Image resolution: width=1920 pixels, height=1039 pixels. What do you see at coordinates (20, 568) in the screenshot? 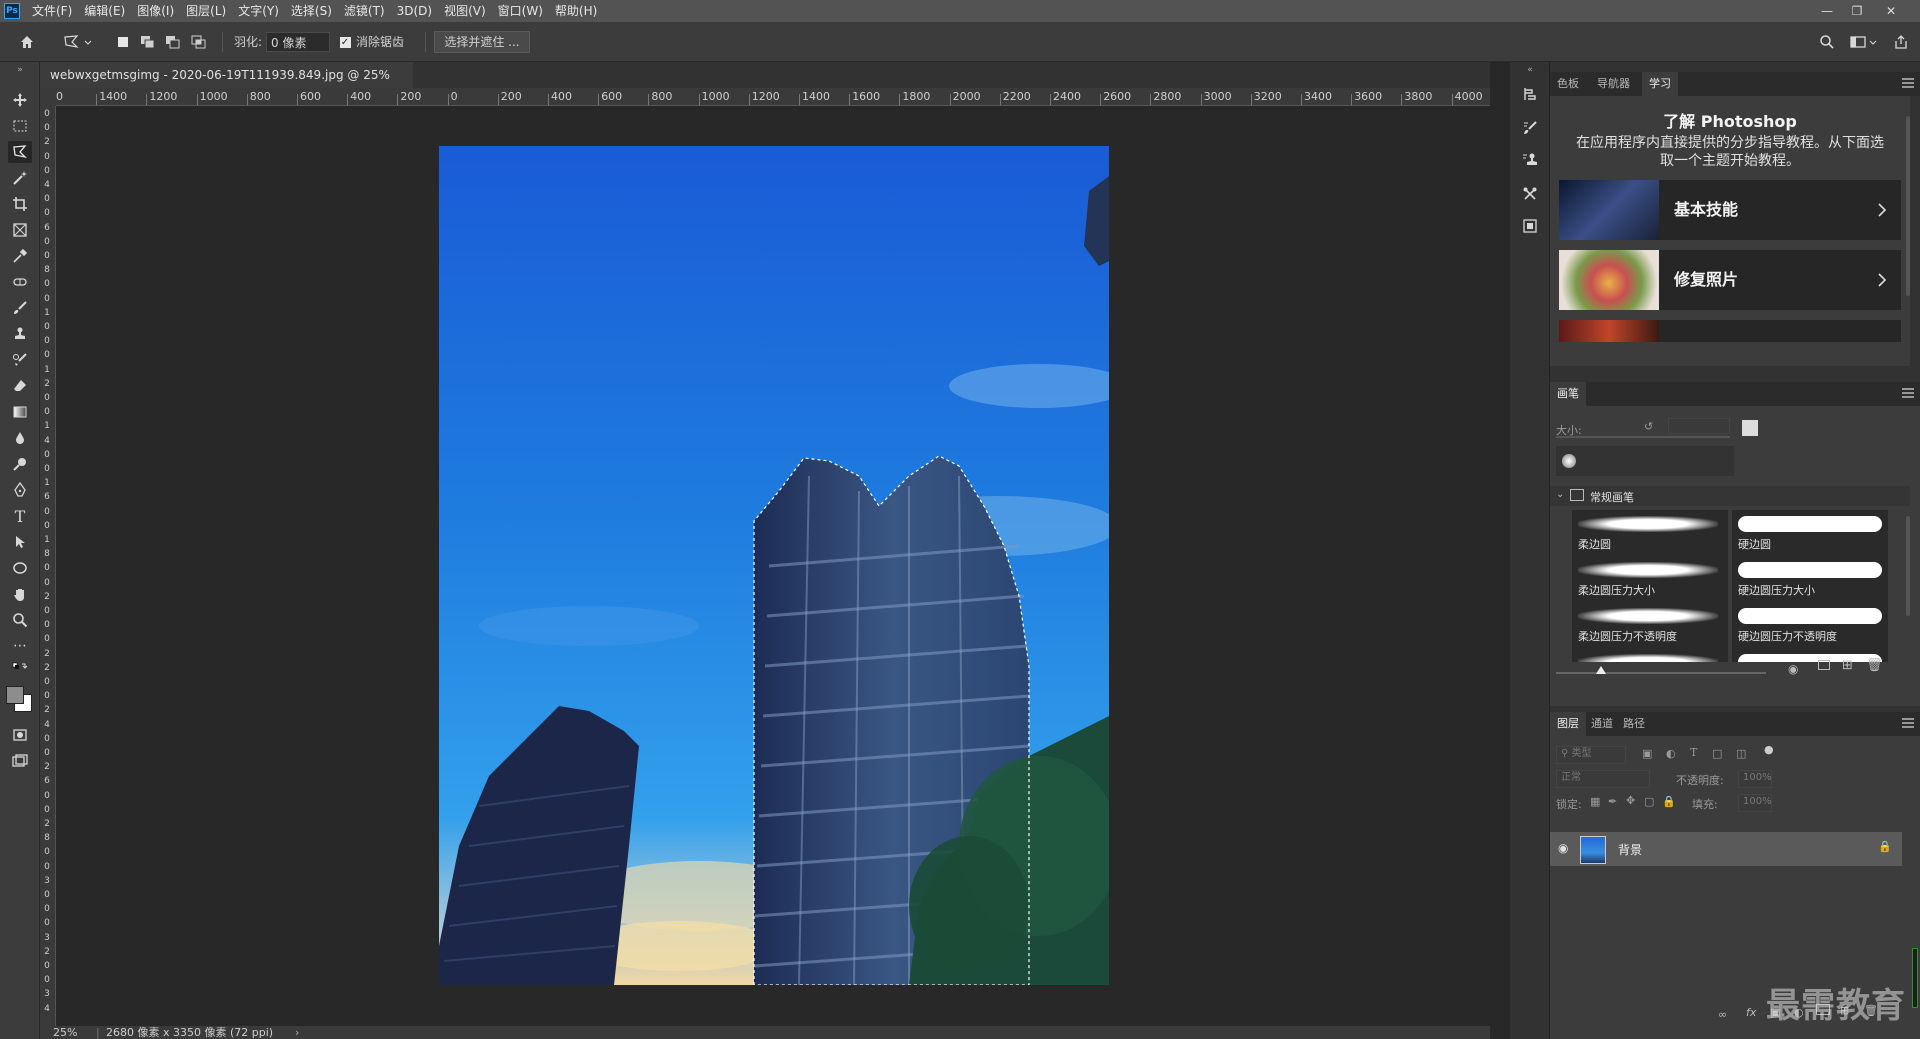
I see `ellipse-tool-icon` at bounding box center [20, 568].